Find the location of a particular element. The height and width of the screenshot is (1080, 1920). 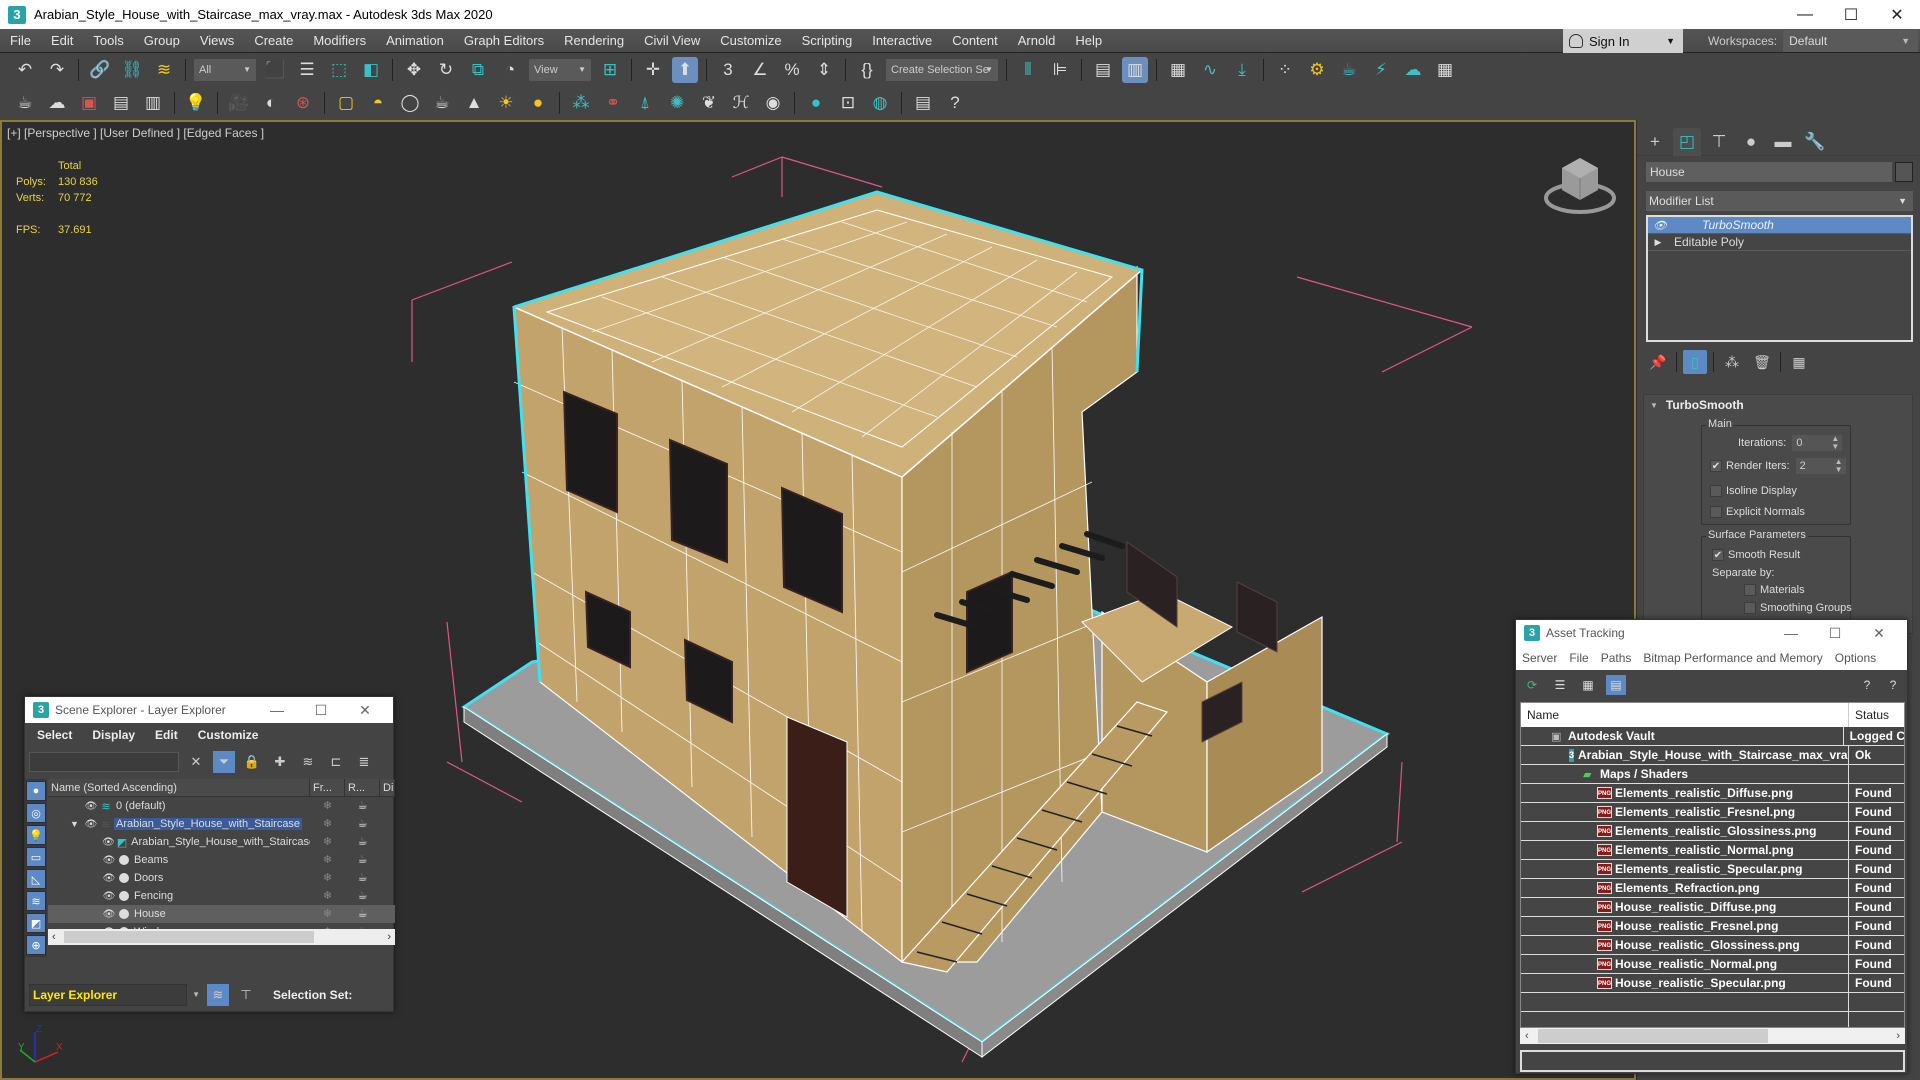

pivot-center-icon: ⊞ is located at coordinates (610, 70).